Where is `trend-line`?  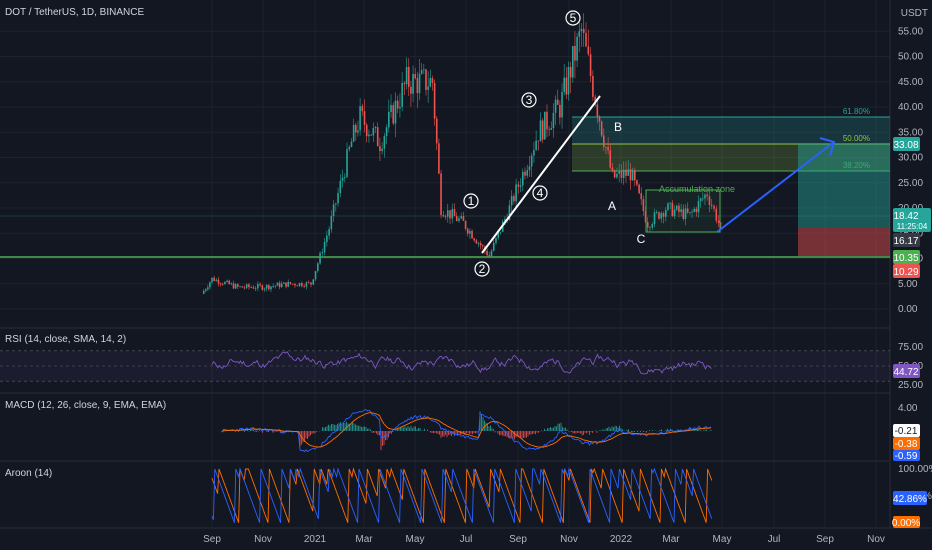 trend-line is located at coordinates (541, 174).